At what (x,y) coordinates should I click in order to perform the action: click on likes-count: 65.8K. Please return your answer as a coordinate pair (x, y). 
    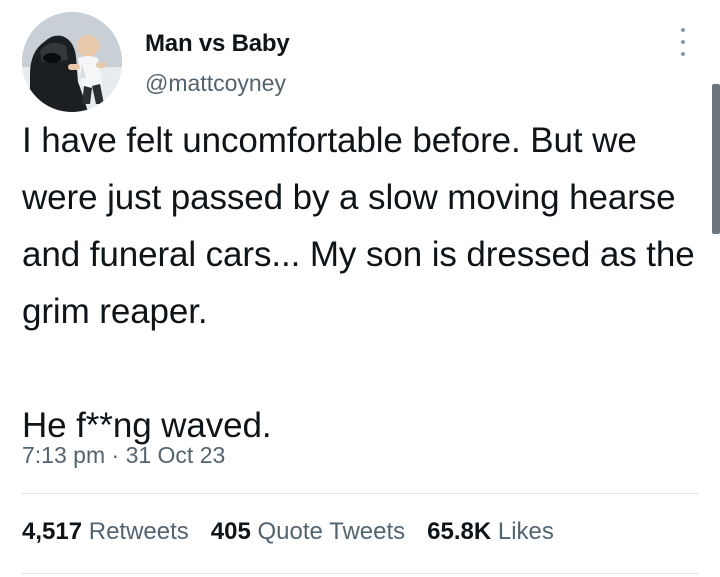
    Looking at the image, I should click on (459, 531).